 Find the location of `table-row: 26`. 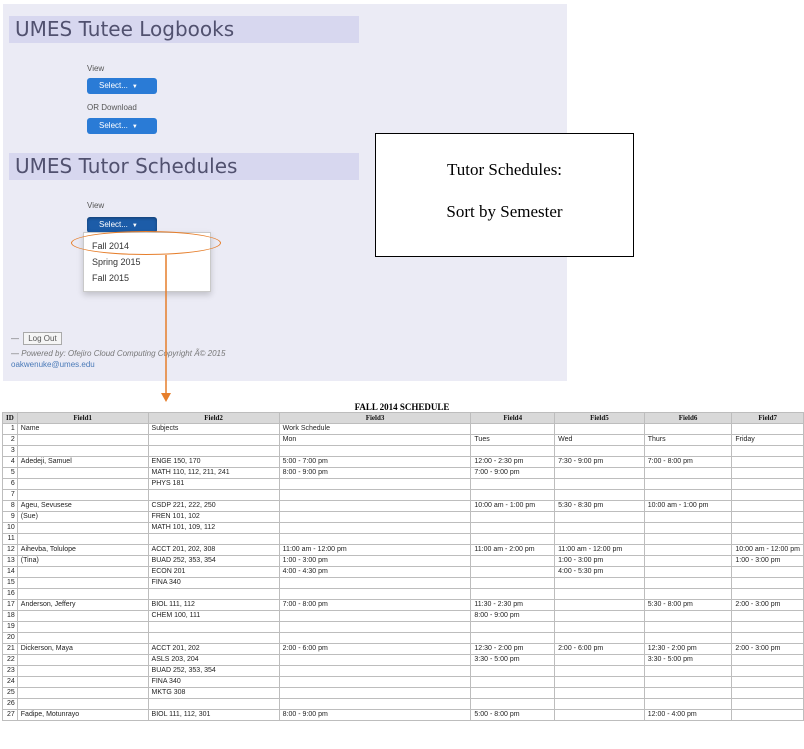

table-row: 26 is located at coordinates (403, 704).